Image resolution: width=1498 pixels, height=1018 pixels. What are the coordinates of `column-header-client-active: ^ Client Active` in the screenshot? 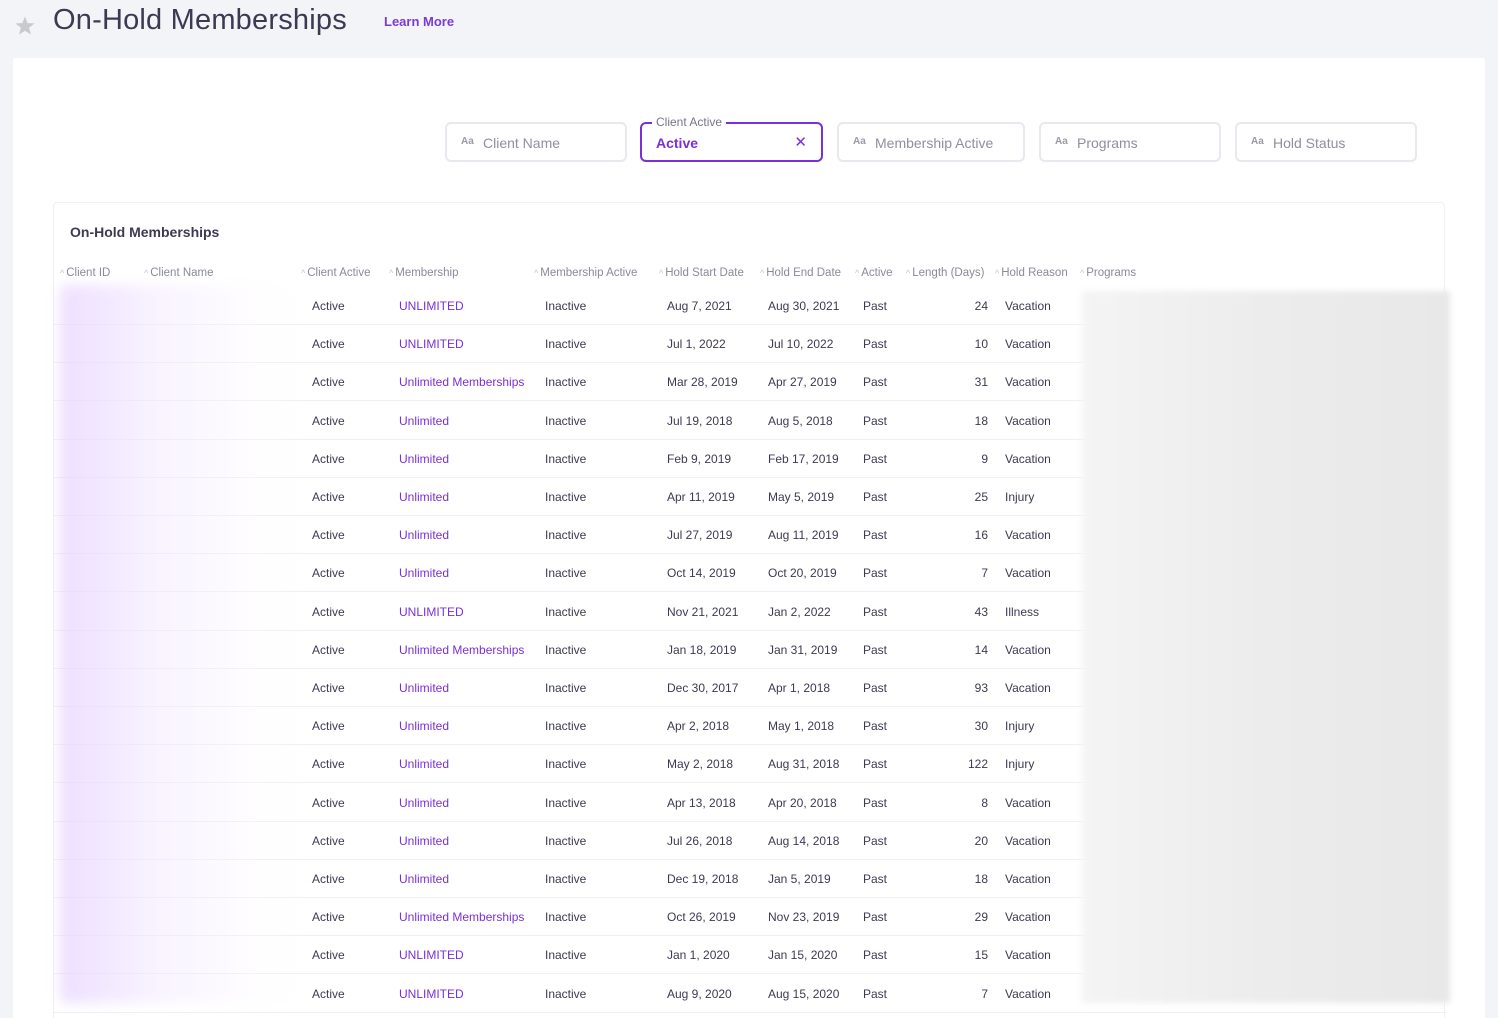 It's located at (336, 273).